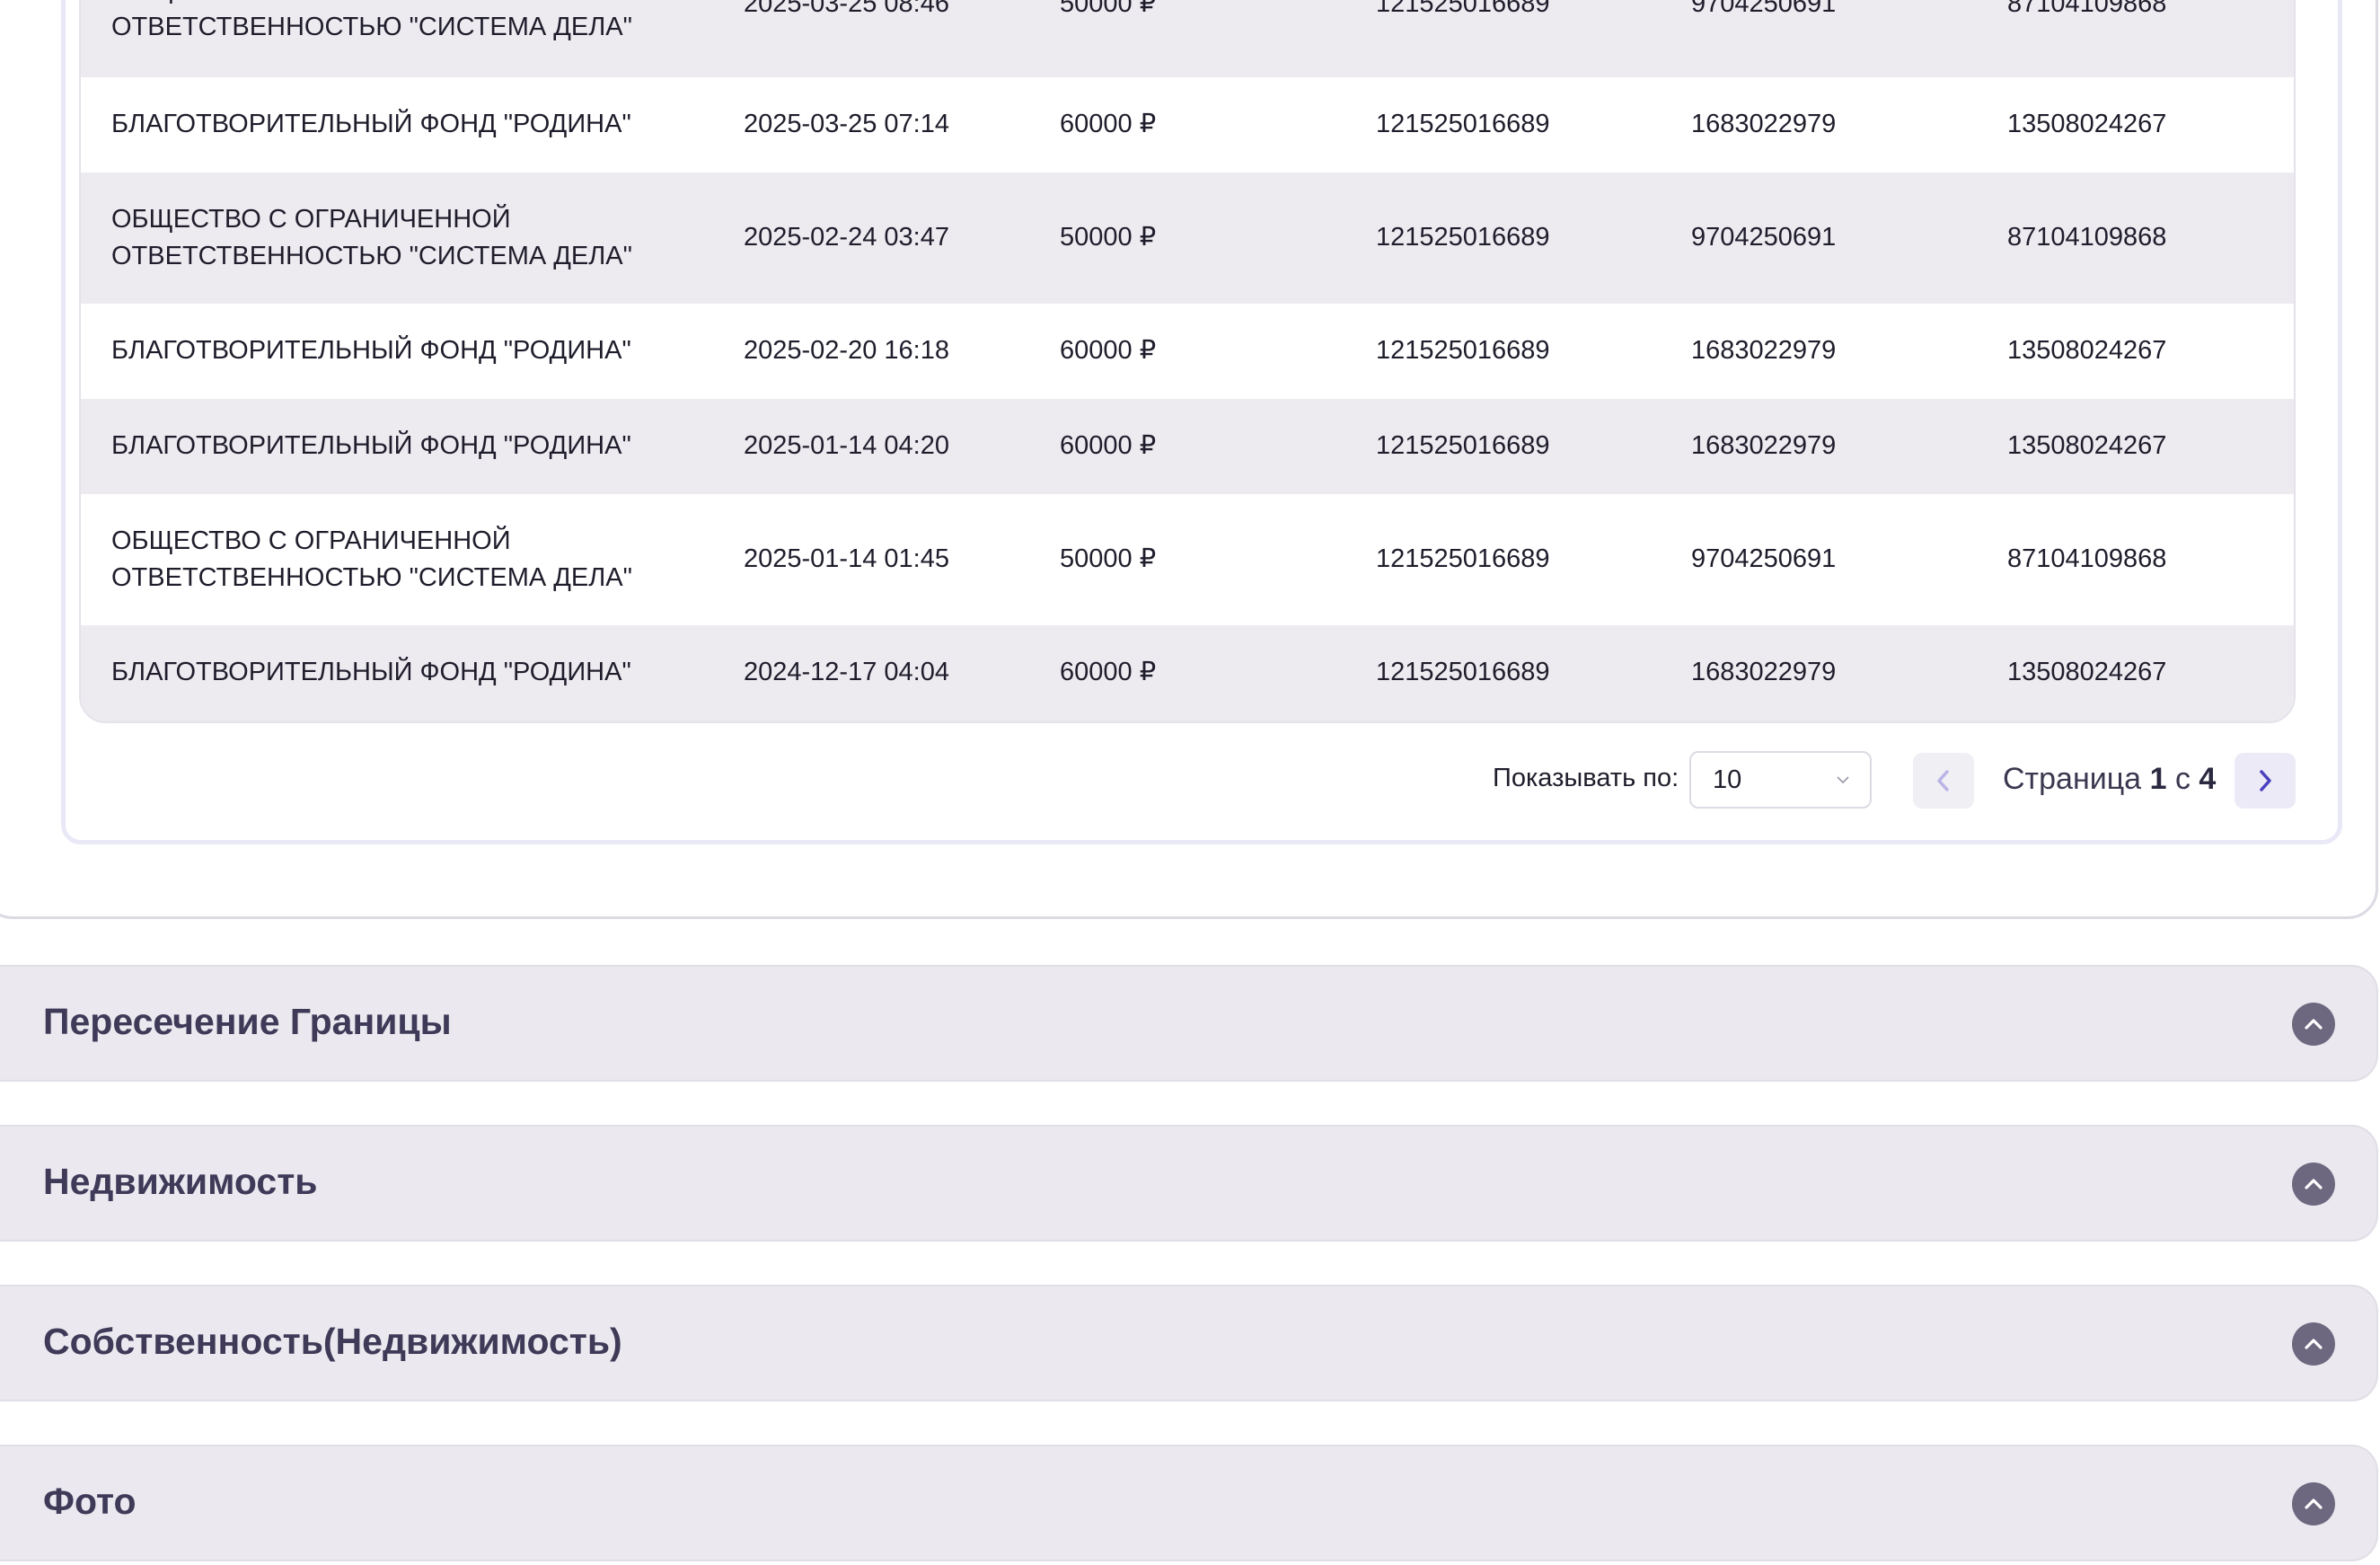  Describe the element at coordinates (1189, 1503) in the screenshot. I see `accordion-photo: Фото` at that location.